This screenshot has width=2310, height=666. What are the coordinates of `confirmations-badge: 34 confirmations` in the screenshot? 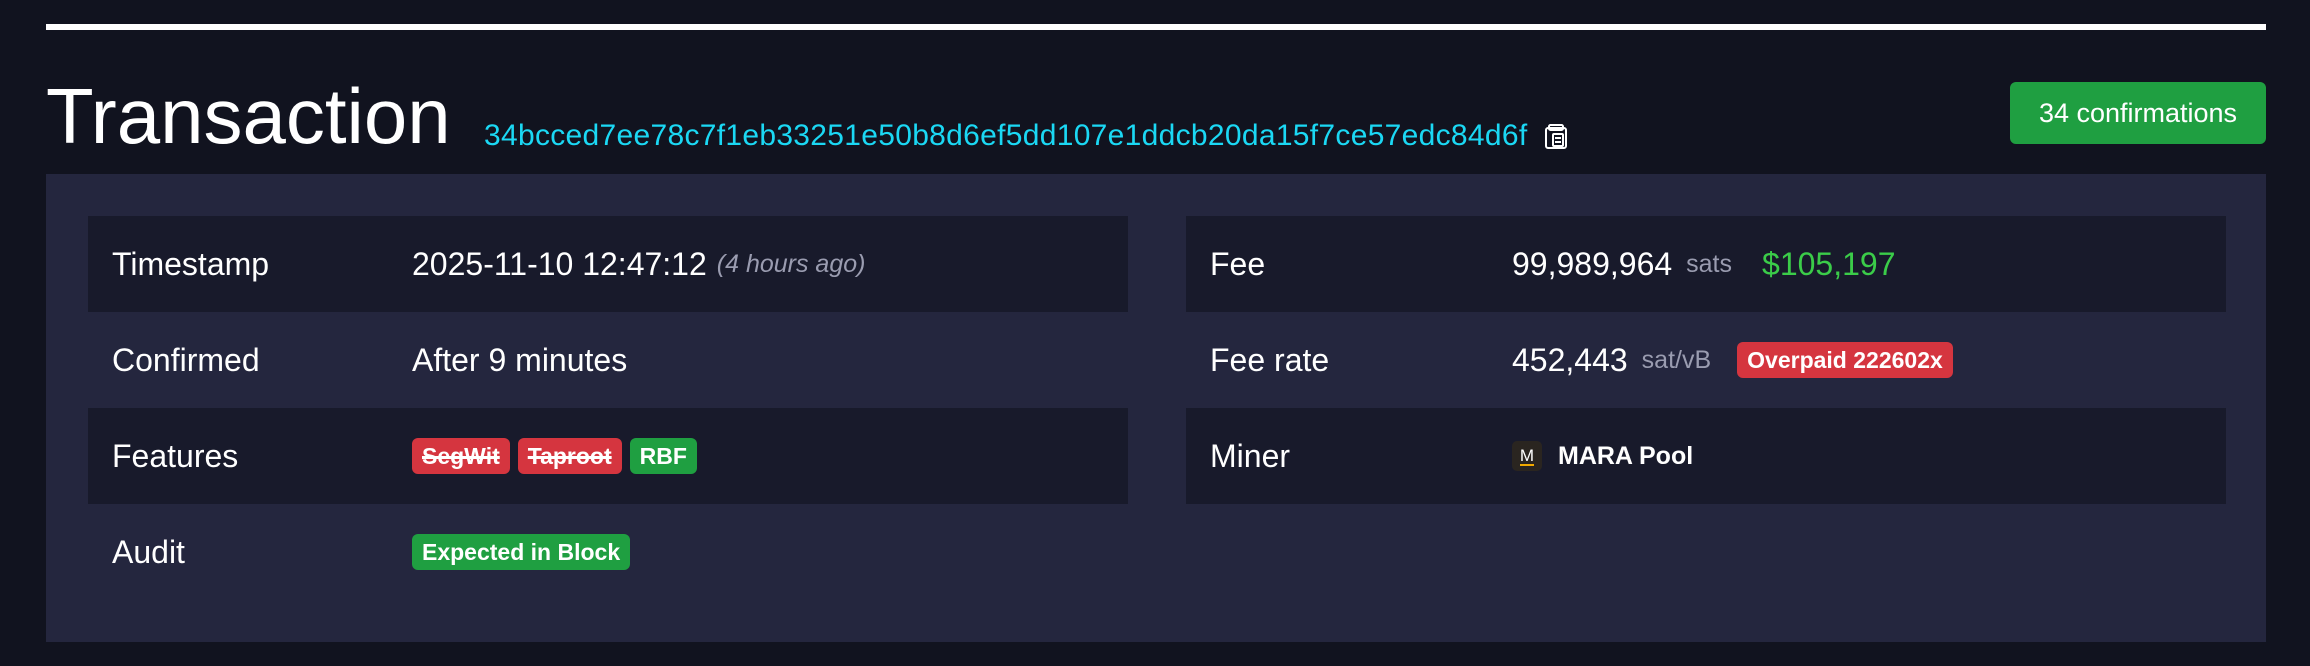 It's located at (2138, 113).